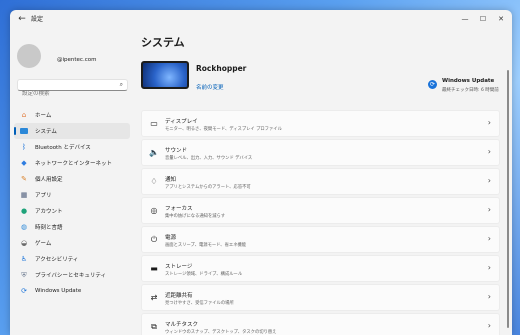  Describe the element at coordinates (176, 151) in the screenshot. I see `card-title: サウンド` at that location.